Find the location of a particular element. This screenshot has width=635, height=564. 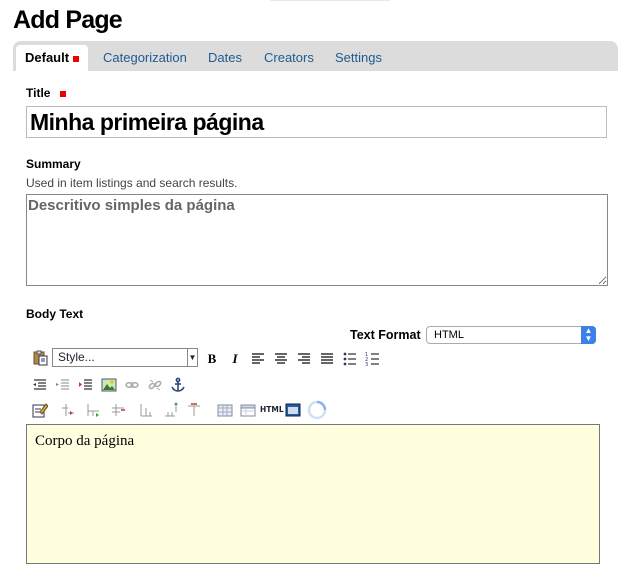

align-center-icon is located at coordinates (281, 359).